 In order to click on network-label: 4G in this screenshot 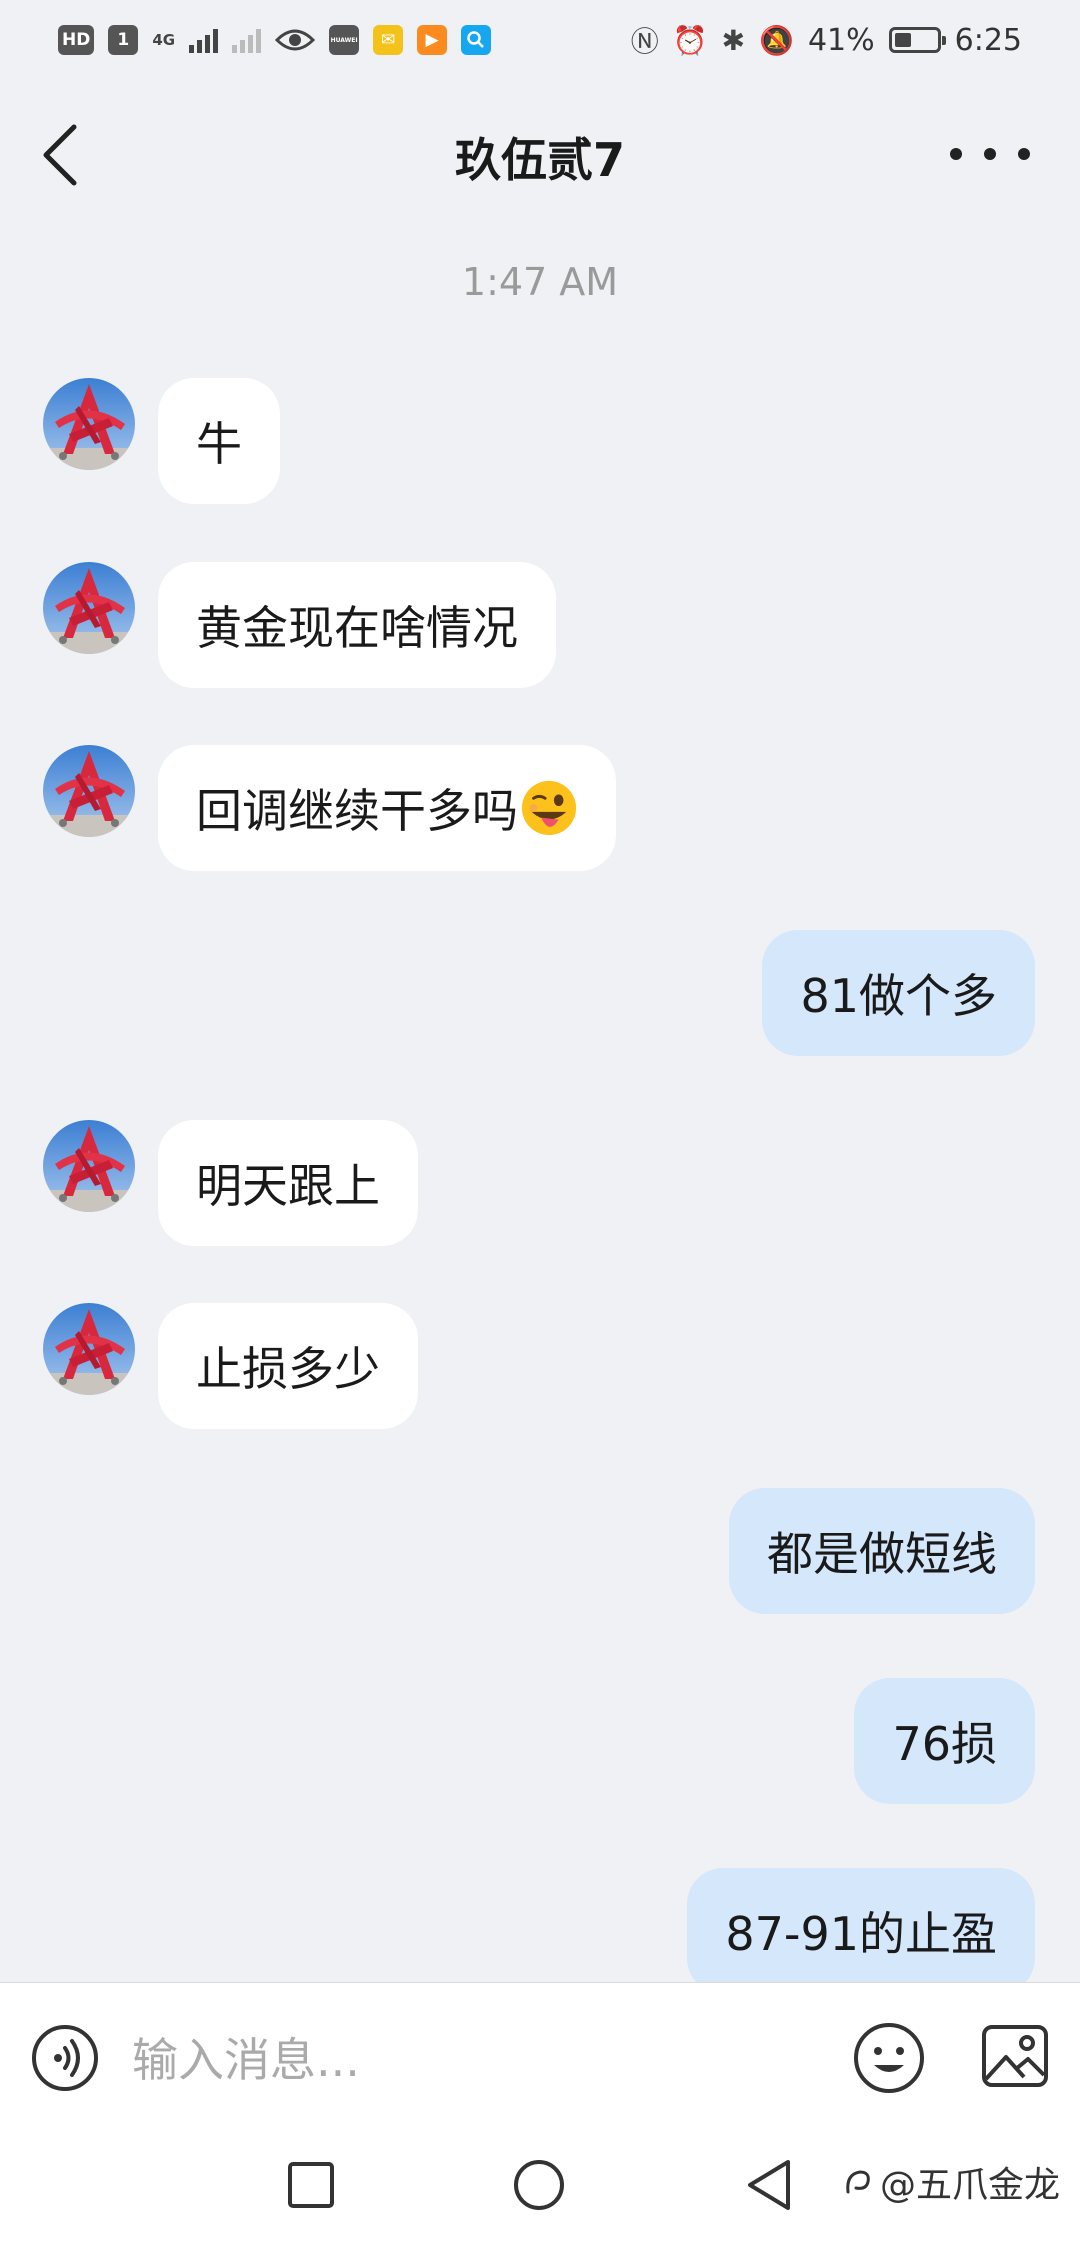, I will do `click(164, 40)`.